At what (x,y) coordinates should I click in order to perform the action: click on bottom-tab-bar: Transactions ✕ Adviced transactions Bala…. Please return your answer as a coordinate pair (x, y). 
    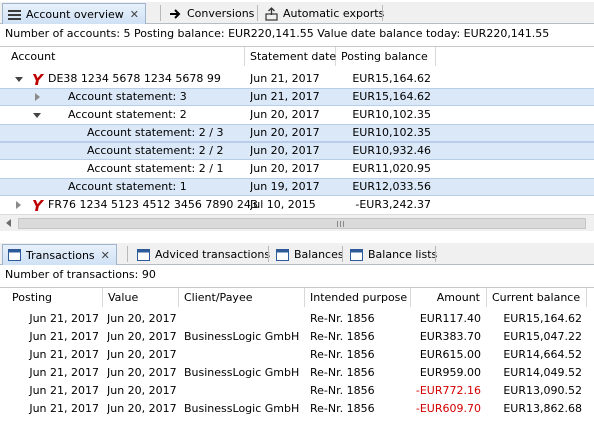
    Looking at the image, I should click on (297, 254).